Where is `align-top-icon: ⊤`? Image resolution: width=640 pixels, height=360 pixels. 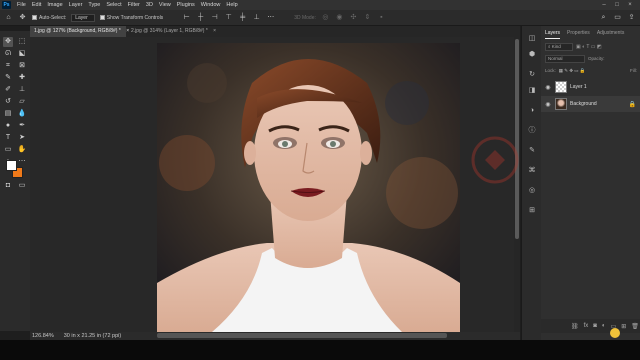 align-top-icon: ⊤ is located at coordinates (228, 17).